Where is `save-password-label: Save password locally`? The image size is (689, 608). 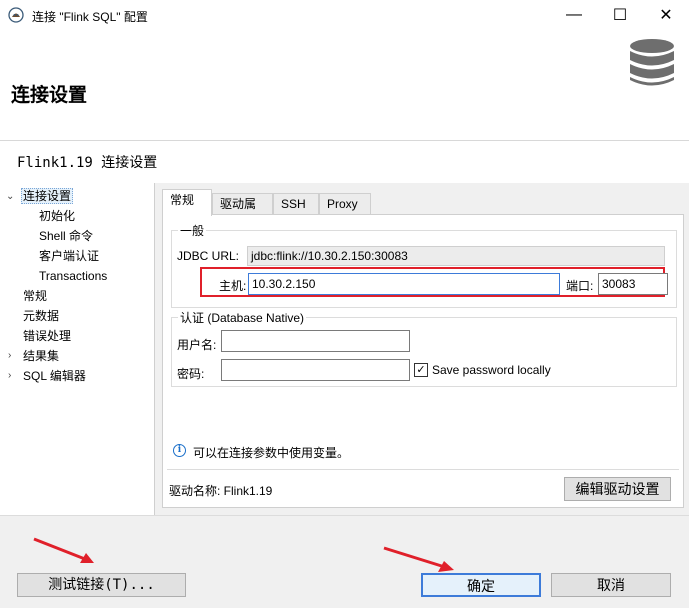
save-password-label: Save password locally is located at coordinates (491, 370).